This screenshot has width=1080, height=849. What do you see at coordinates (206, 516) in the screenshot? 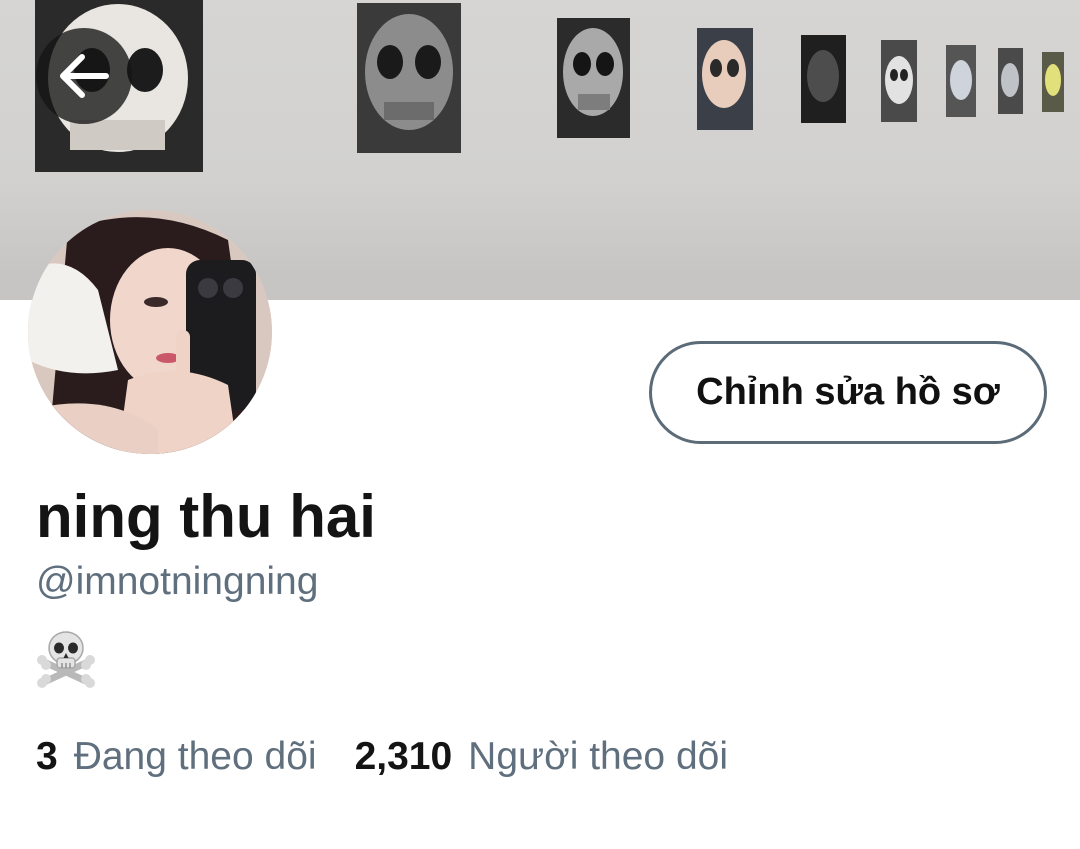
I see `display-name: ning thu hai` at bounding box center [206, 516].